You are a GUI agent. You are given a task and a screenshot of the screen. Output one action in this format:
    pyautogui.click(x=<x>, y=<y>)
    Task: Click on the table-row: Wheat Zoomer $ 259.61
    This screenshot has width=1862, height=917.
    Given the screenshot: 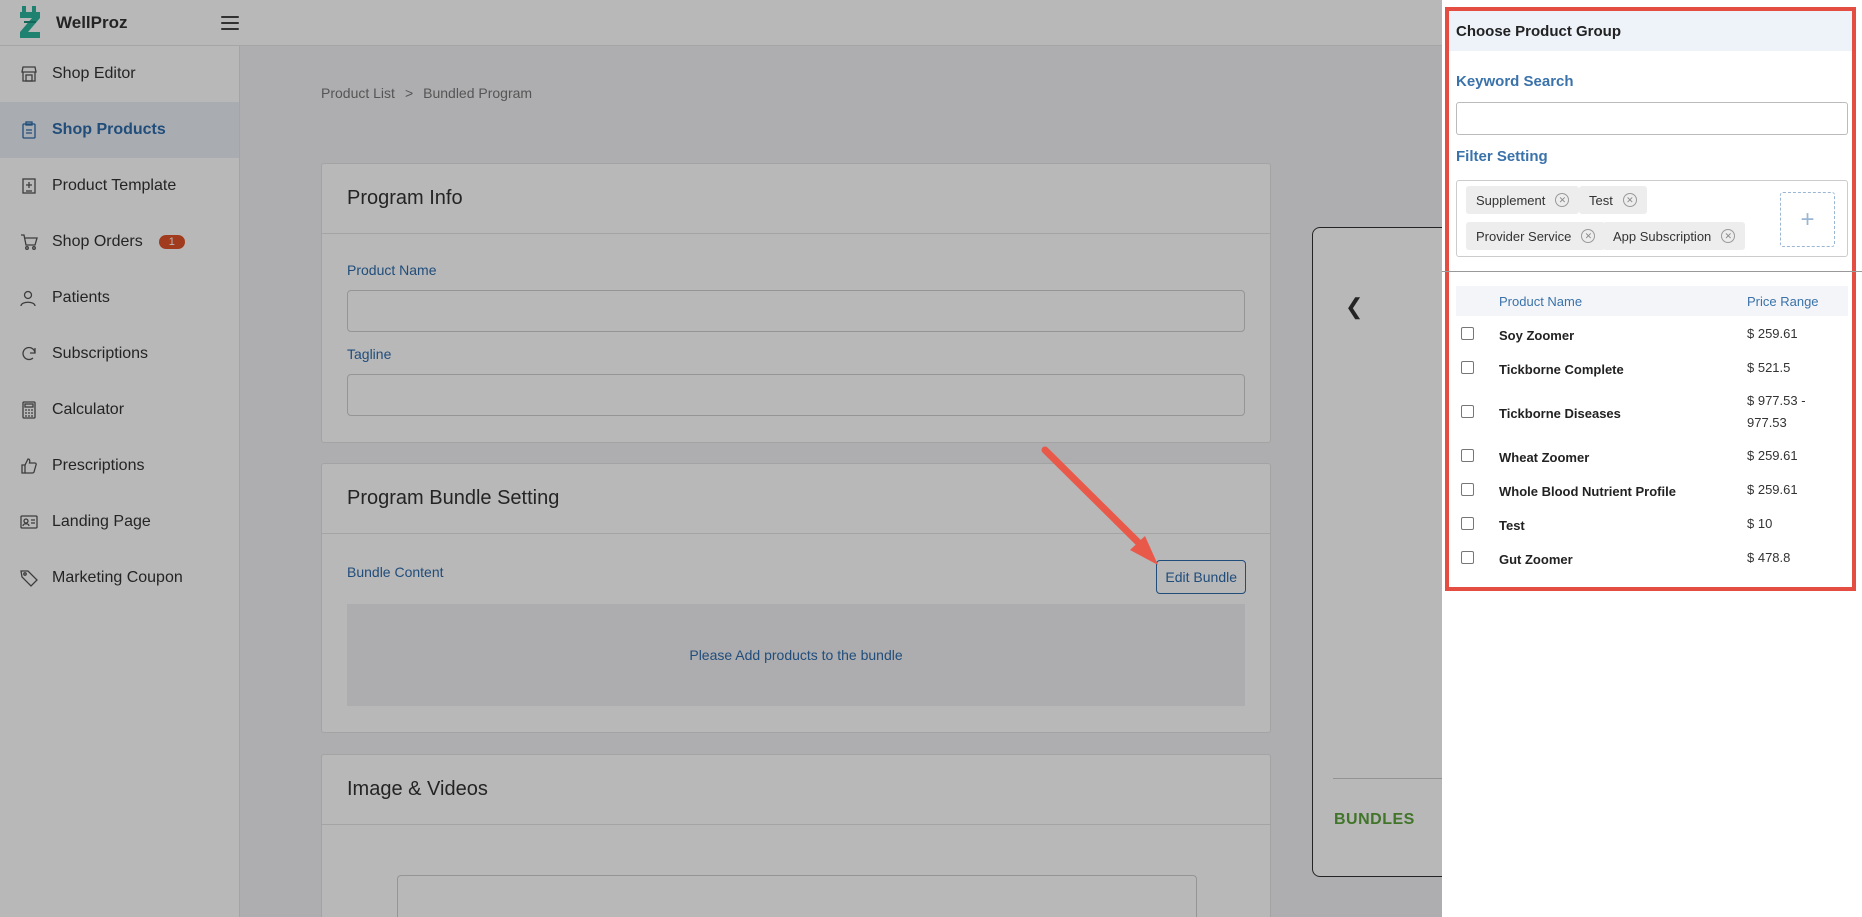 What is the action you would take?
    pyautogui.click(x=1652, y=457)
    